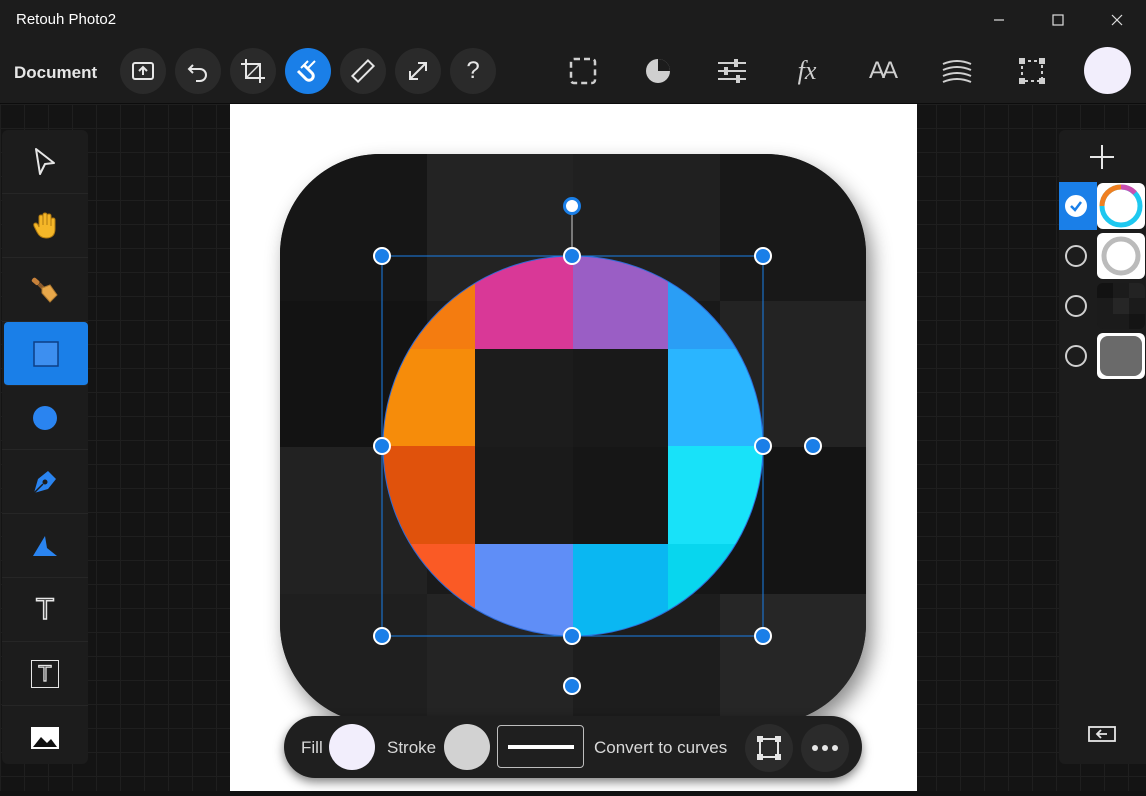  What do you see at coordinates (572, 636) in the screenshot?
I see `handle-bottom` at bounding box center [572, 636].